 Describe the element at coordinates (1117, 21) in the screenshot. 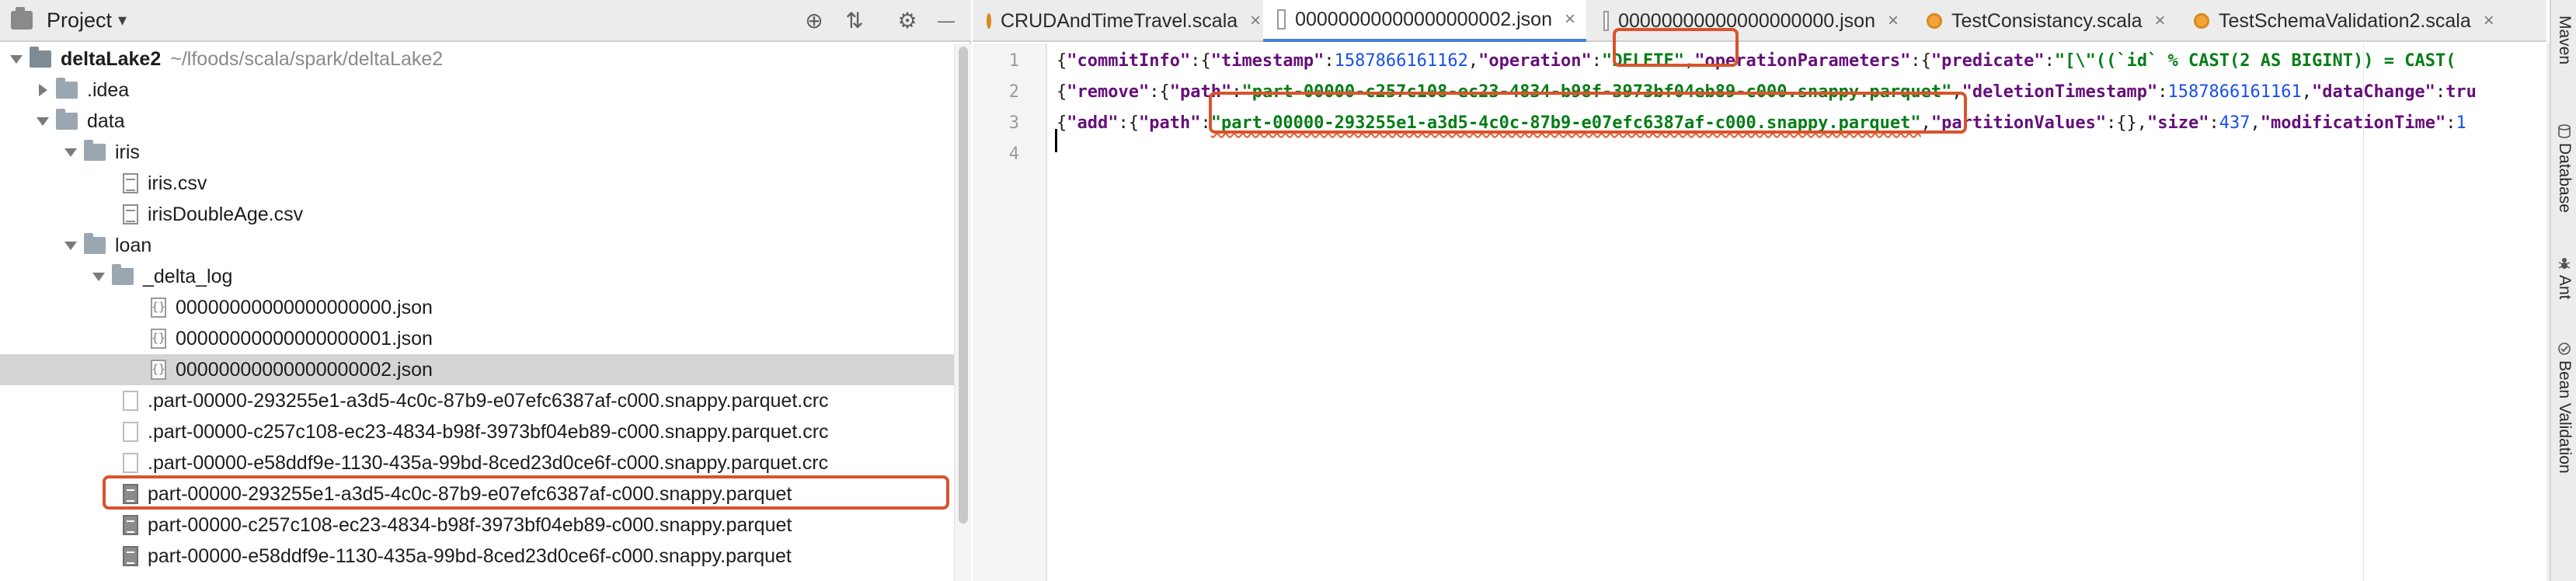

I see `tab-crud-and-time-travel: CRUDAndTimeTravel.scala ×` at that location.